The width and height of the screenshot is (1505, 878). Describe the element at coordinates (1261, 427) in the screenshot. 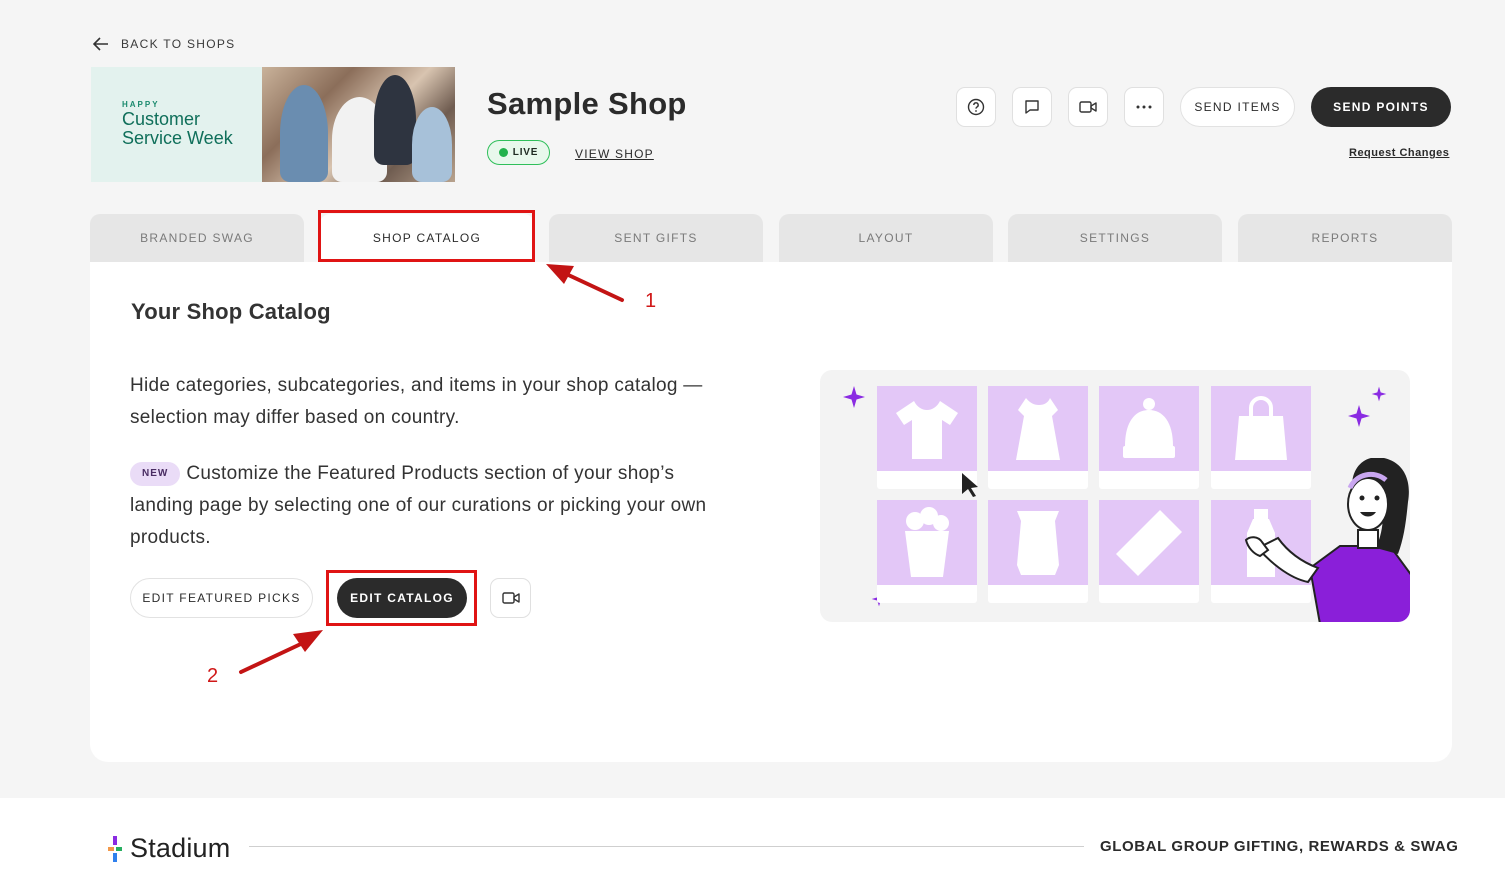

I see `bag-icon` at that location.